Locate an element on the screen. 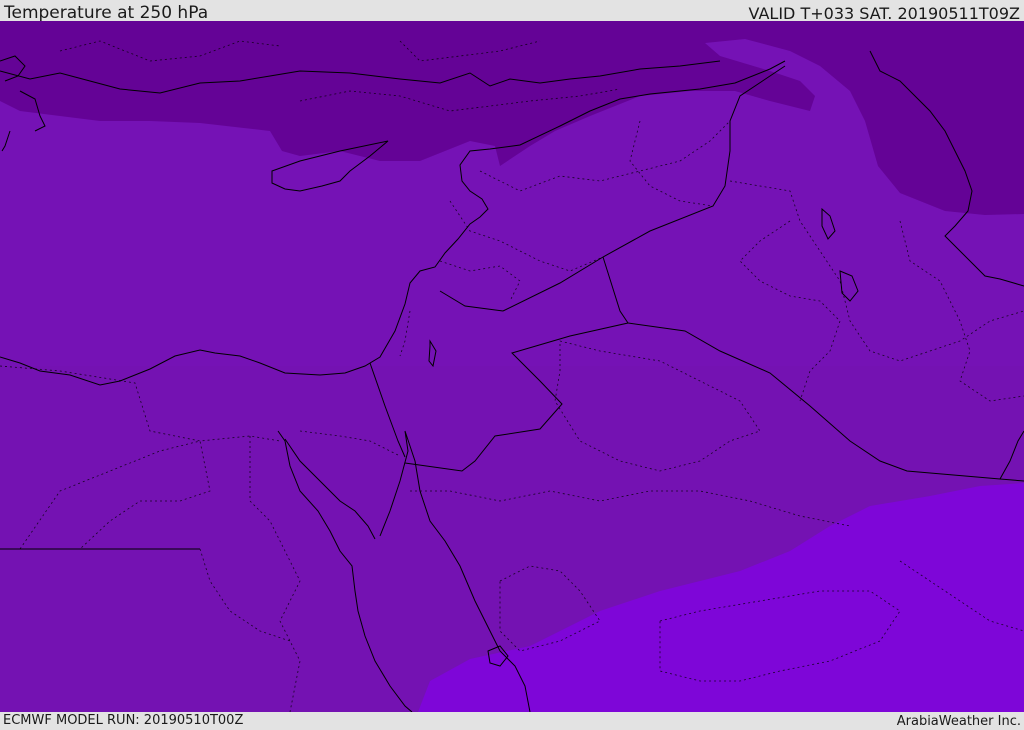 The height and width of the screenshot is (730, 1024). map-title: Temperature at 250 hPa is located at coordinates (106, 13).